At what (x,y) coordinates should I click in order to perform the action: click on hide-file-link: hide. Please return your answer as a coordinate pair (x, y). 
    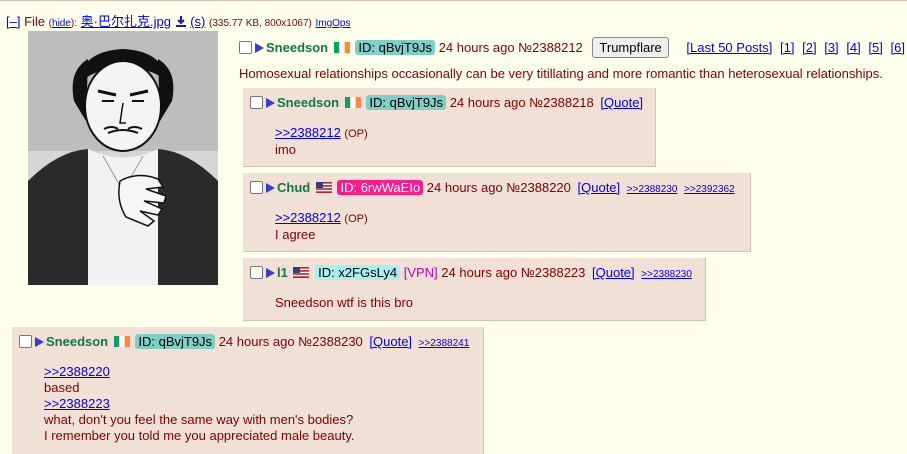
    Looking at the image, I should click on (61, 23).